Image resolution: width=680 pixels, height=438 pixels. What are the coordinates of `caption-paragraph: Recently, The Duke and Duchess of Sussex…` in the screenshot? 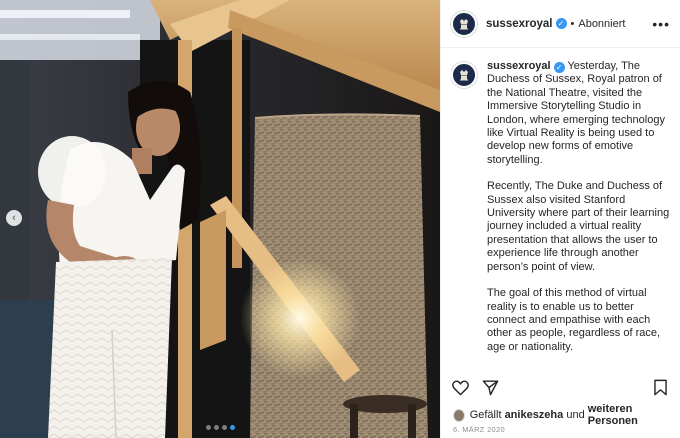 It's located at (578, 226).